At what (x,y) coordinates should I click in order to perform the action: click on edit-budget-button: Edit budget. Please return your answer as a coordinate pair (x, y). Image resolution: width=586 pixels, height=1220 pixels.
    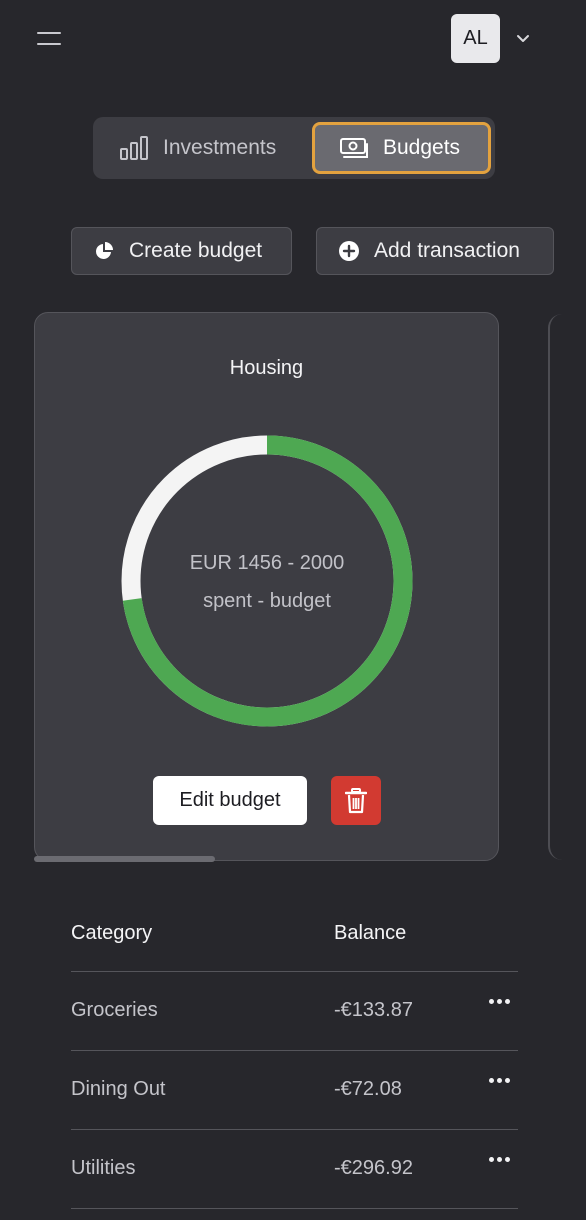
    Looking at the image, I should click on (230, 800).